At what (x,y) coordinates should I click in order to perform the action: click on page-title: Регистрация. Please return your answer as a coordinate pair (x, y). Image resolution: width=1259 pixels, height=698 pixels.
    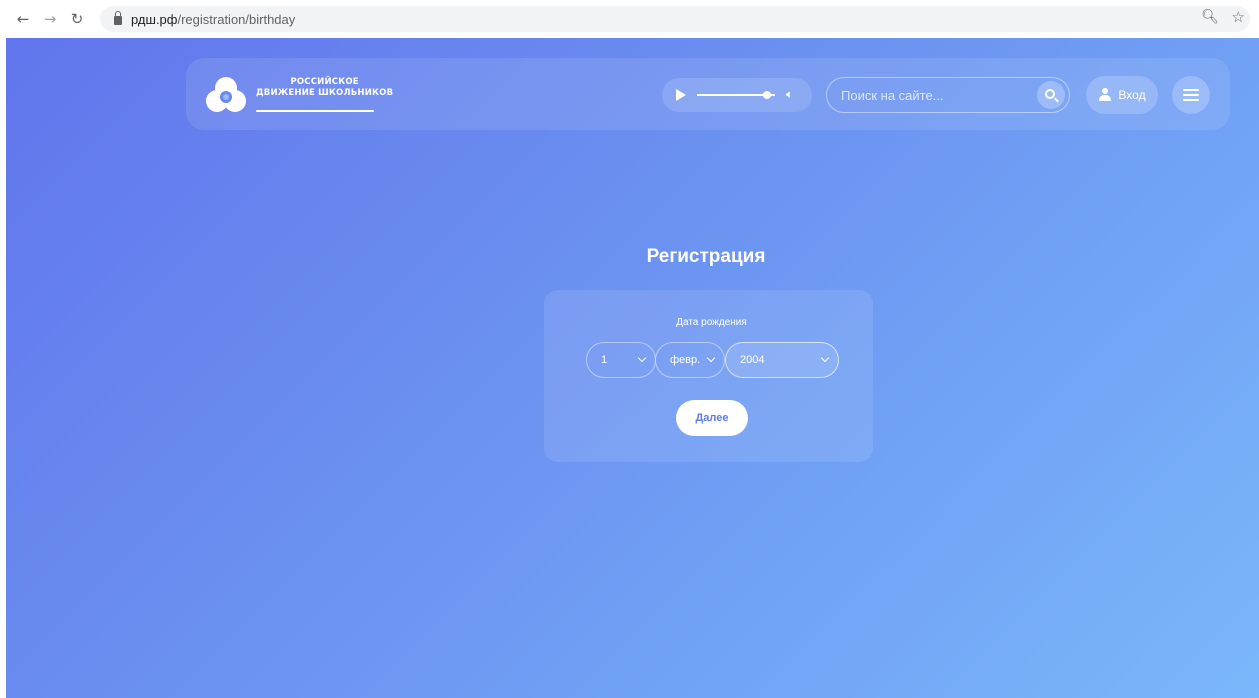
    Looking at the image, I should click on (706, 256).